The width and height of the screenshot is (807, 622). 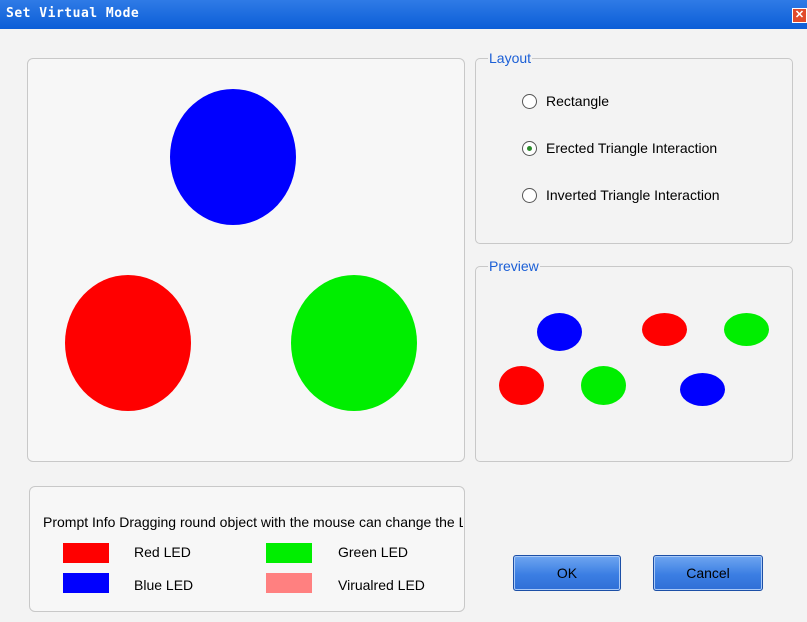 What do you see at coordinates (708, 573) in the screenshot?
I see `cancel-button: Cancel` at bounding box center [708, 573].